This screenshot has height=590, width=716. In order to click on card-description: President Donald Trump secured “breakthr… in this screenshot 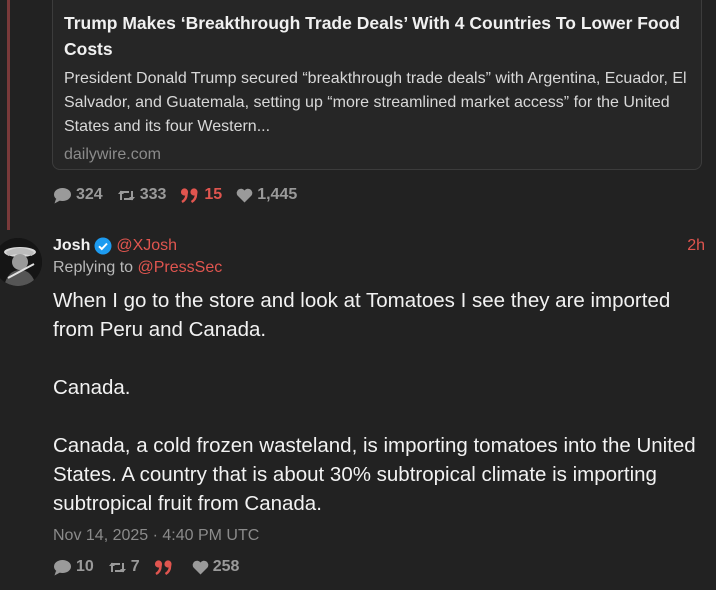, I will do `click(375, 102)`.